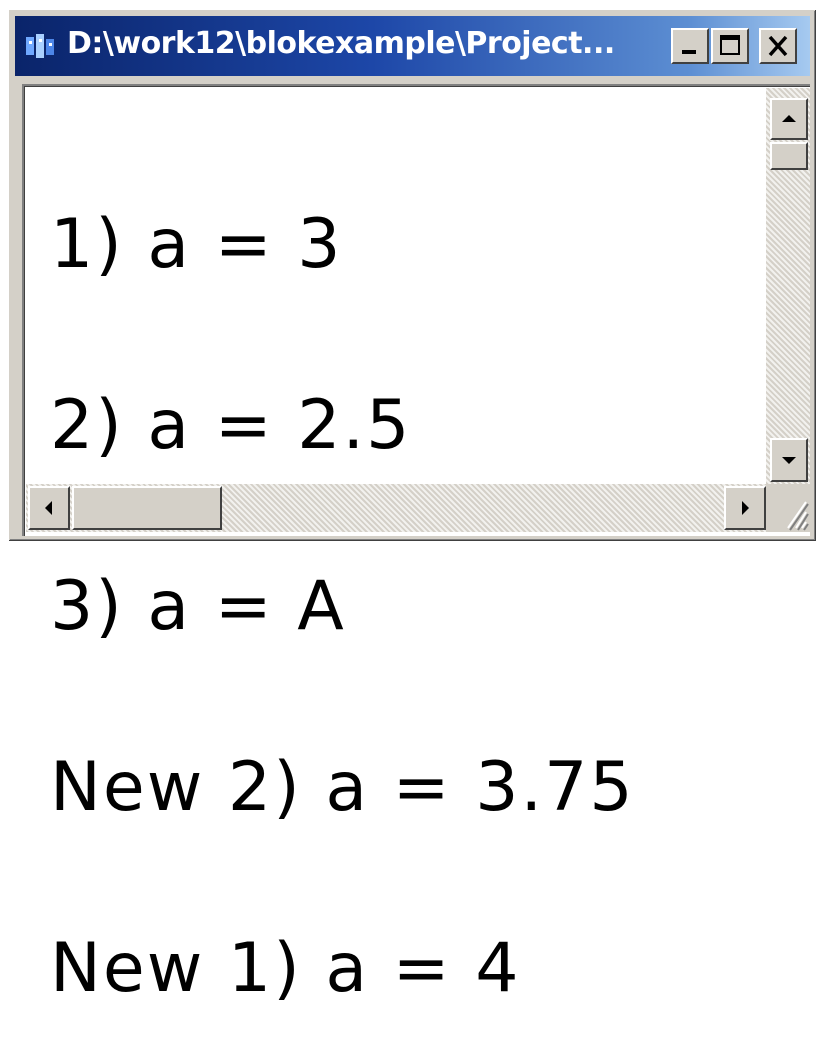 This screenshot has width=824, height=1060. I want to click on close-icon, so click(778, 46).